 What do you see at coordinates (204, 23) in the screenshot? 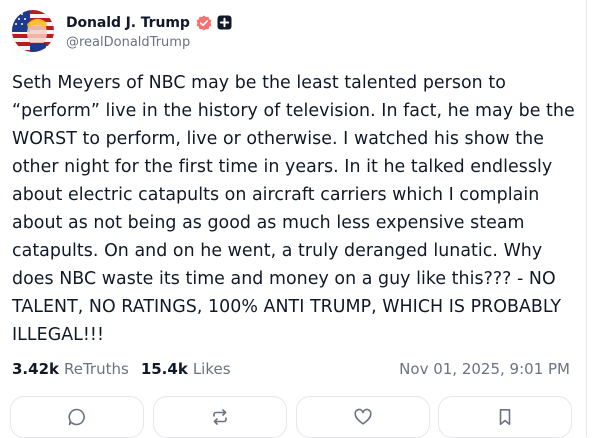
I see `verified-badge-icon` at bounding box center [204, 23].